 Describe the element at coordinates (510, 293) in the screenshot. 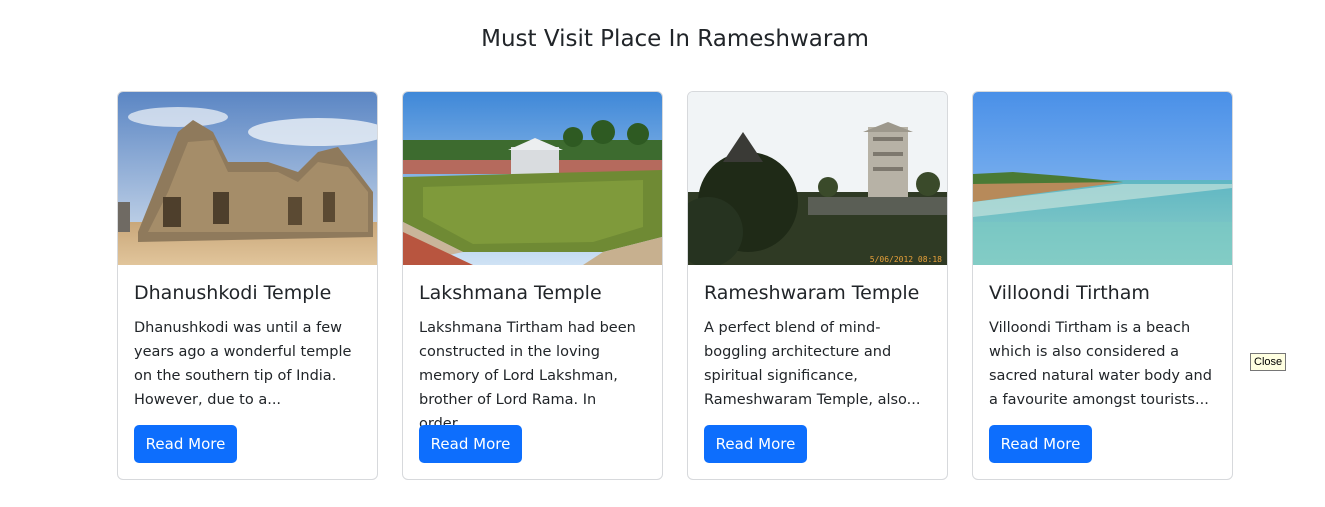

I see `card-title: Lakshmana Temple` at that location.